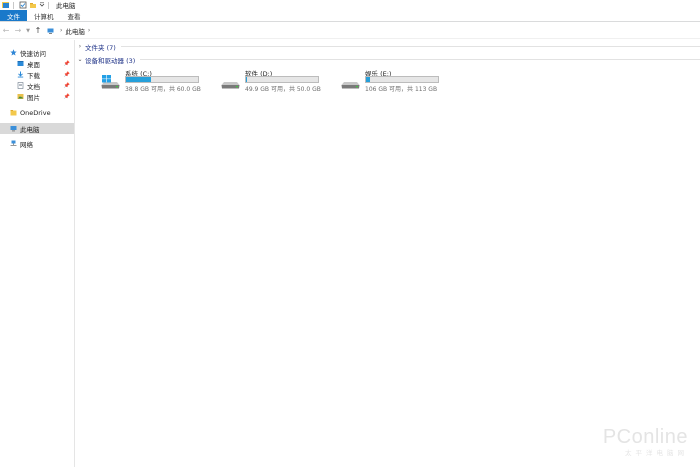 Image resolution: width=700 pixels, height=467 pixels. What do you see at coordinates (74, 15) in the screenshot?
I see `tab-view: 查看` at bounding box center [74, 15].